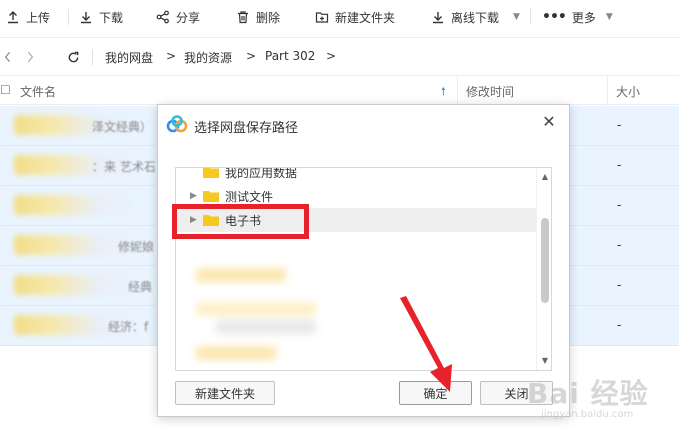 The image size is (679, 435). I want to click on more-button: ••• 更多 ▼, so click(577, 17).